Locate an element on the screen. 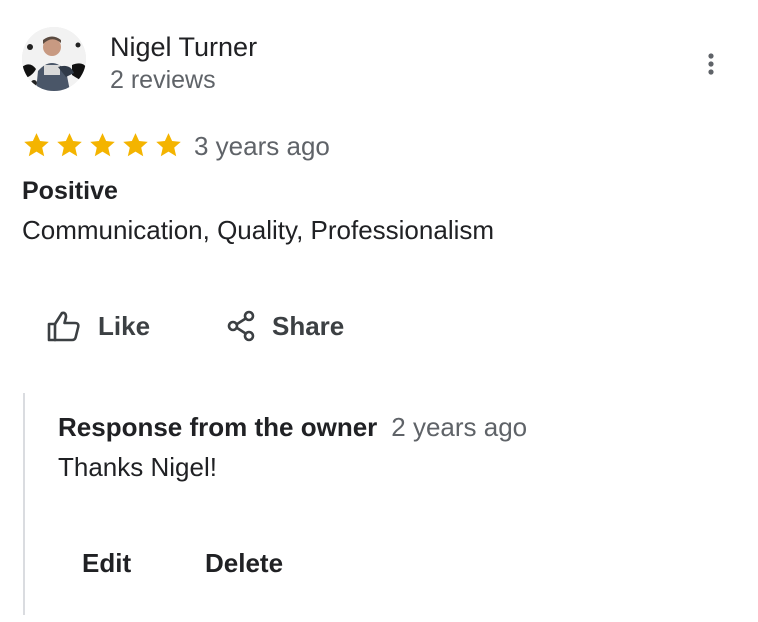 This screenshot has width=758, height=622. thumb-up-icon is located at coordinates (63, 326).